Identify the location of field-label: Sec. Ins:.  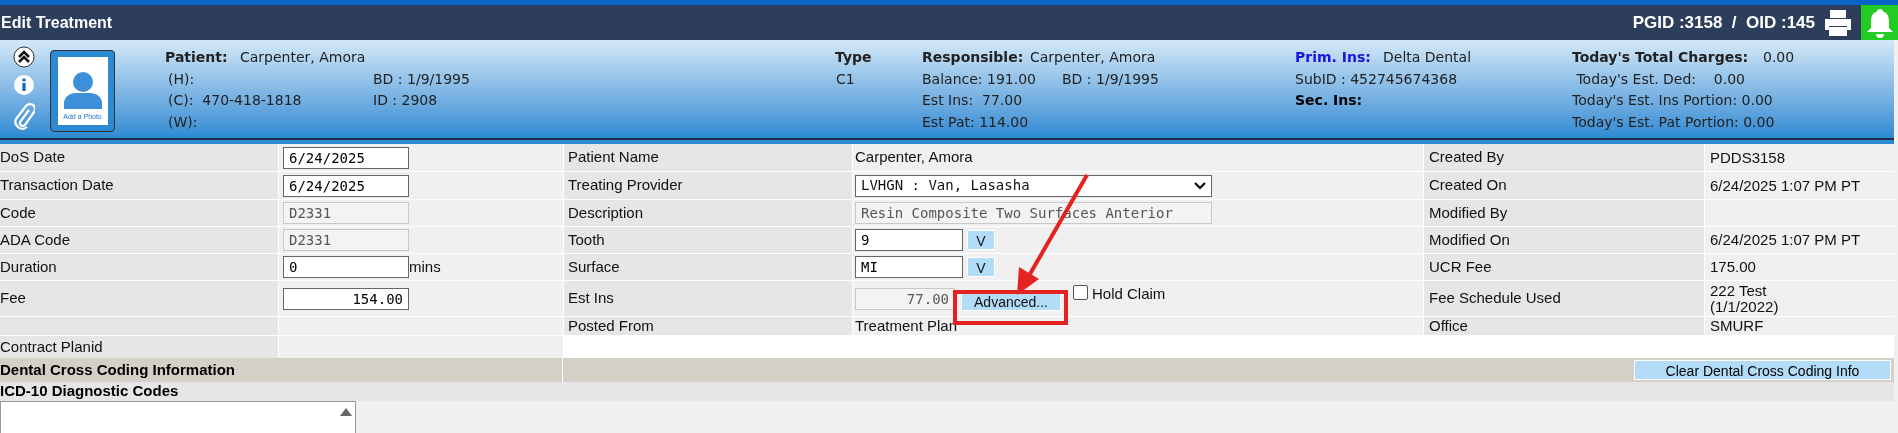
(1329, 100).